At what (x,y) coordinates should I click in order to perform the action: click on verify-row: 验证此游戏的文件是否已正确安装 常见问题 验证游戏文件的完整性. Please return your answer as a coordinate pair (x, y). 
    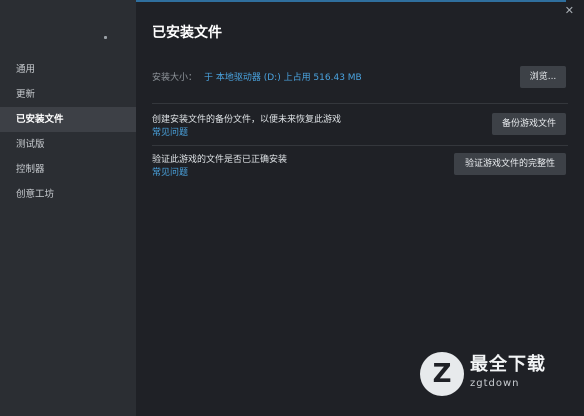
    Looking at the image, I should click on (360, 169).